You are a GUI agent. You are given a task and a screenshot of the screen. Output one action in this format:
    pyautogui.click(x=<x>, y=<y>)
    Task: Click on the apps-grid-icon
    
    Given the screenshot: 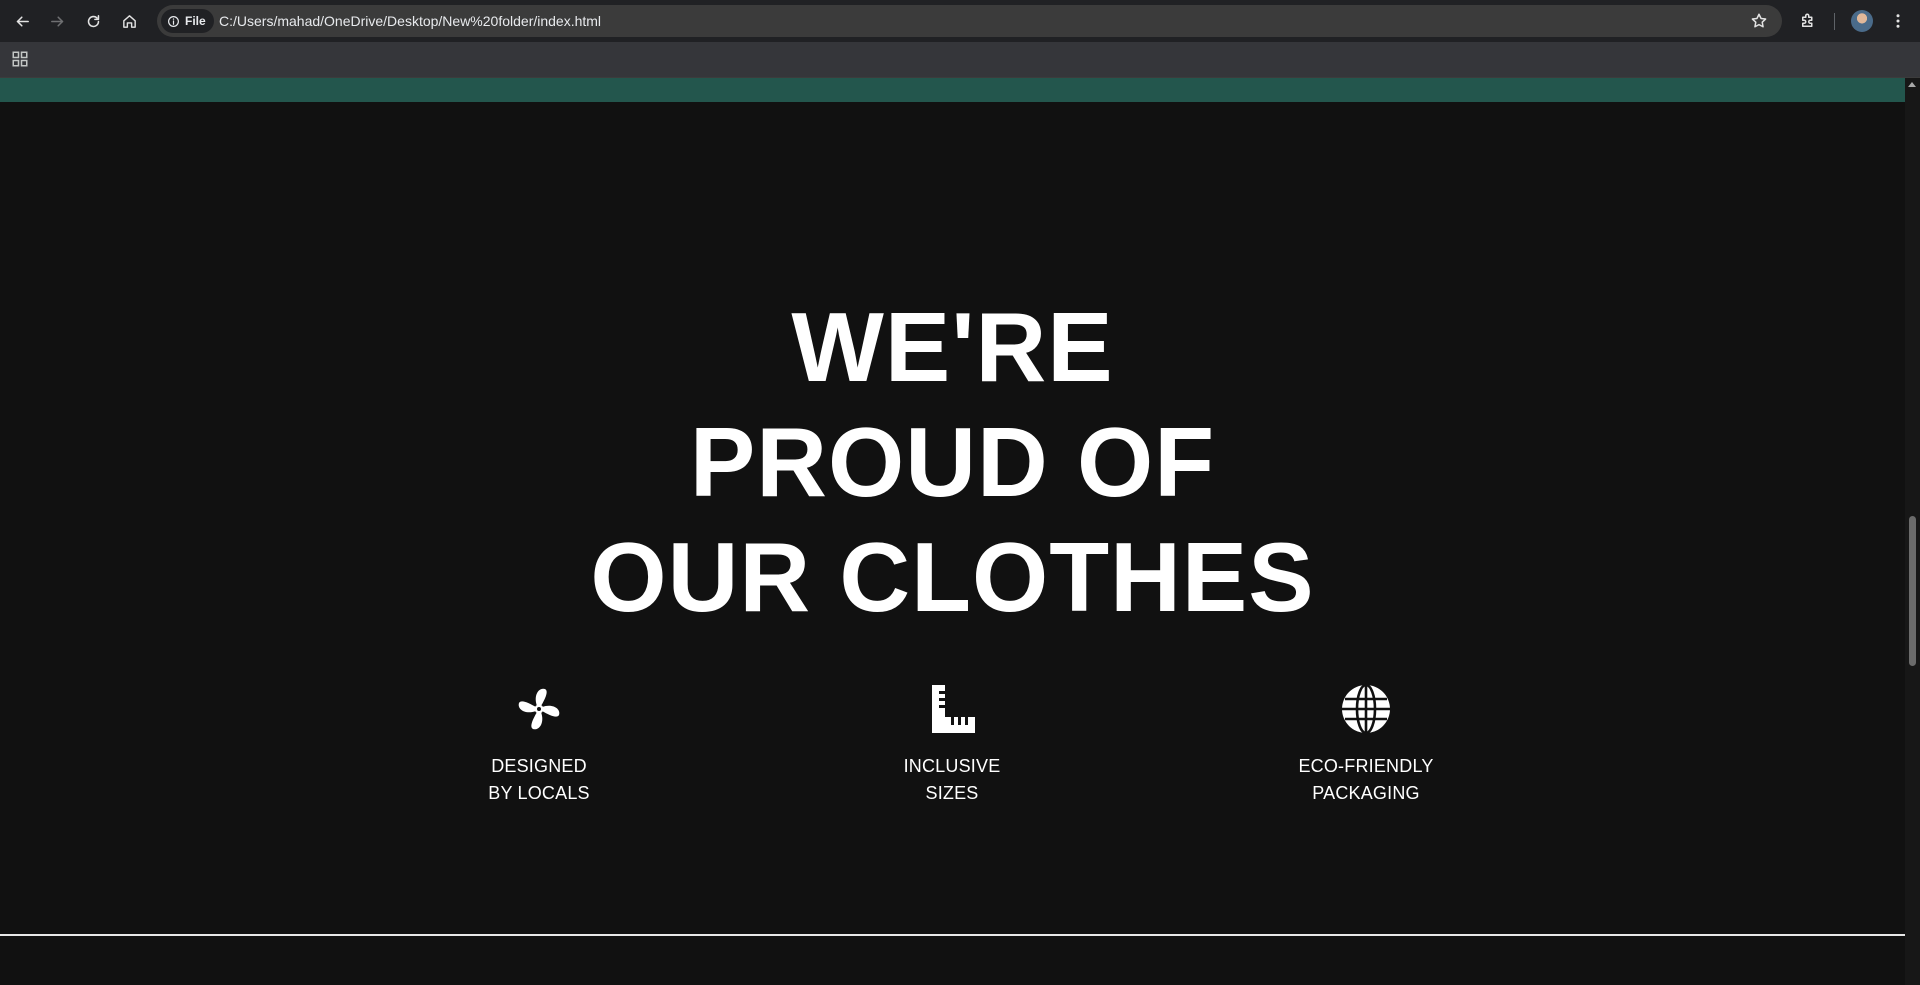 What is the action you would take?
    pyautogui.click(x=20, y=59)
    